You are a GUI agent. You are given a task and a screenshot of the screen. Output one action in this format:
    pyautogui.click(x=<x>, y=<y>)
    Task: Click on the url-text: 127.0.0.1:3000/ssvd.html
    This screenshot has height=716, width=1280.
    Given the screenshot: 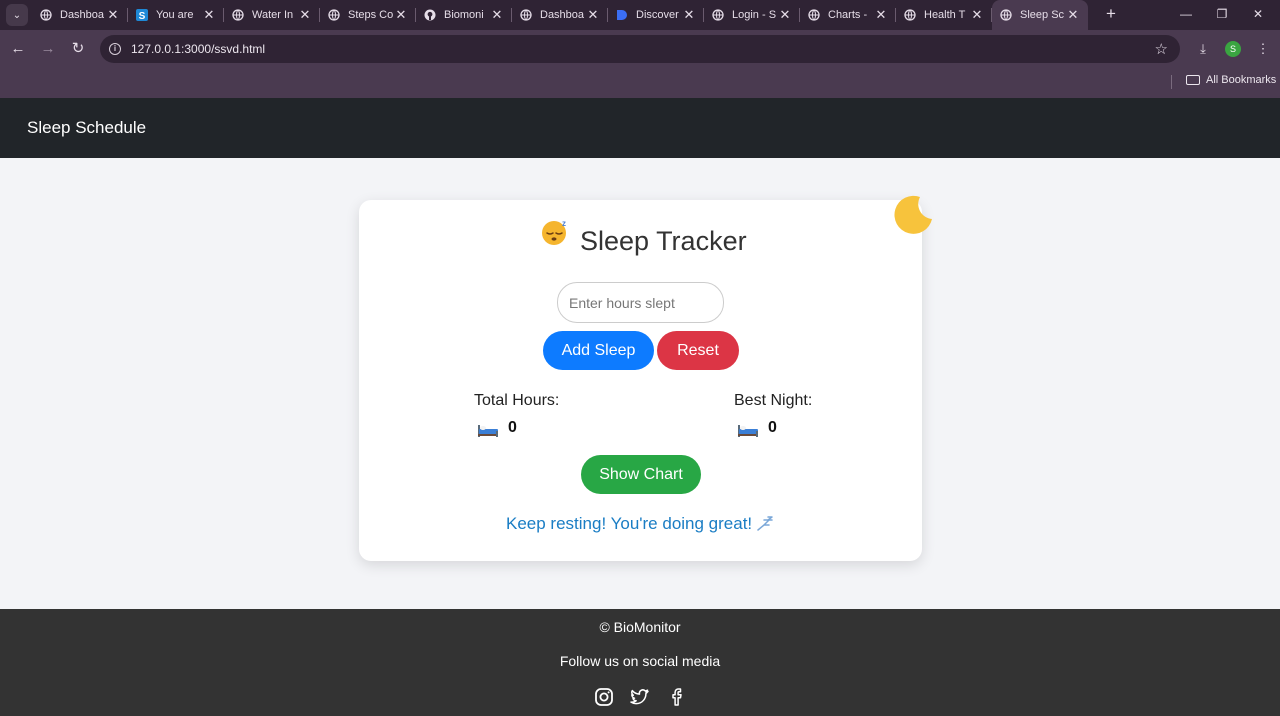 What is the action you would take?
    pyautogui.click(x=198, y=49)
    